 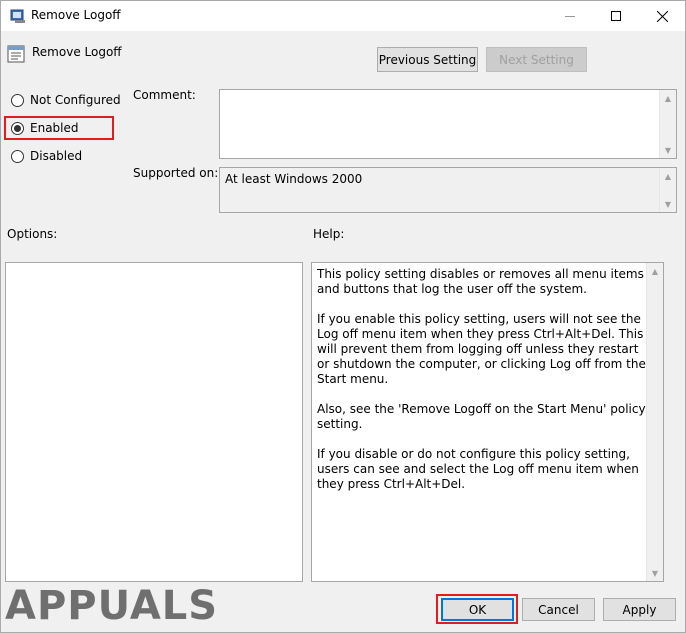 I want to click on title-bar: Remove Logoff, so click(x=343, y=16).